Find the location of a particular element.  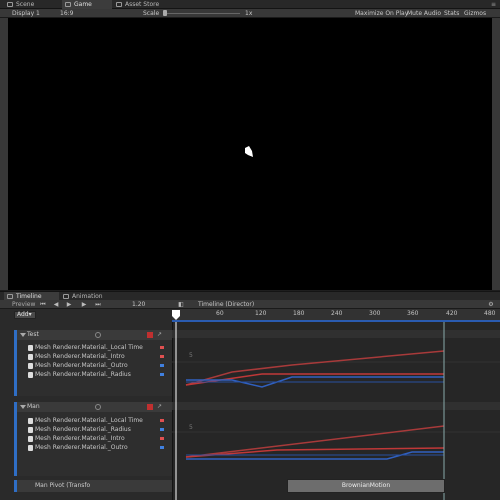

prev-frame-button: ◀ is located at coordinates (56, 304).